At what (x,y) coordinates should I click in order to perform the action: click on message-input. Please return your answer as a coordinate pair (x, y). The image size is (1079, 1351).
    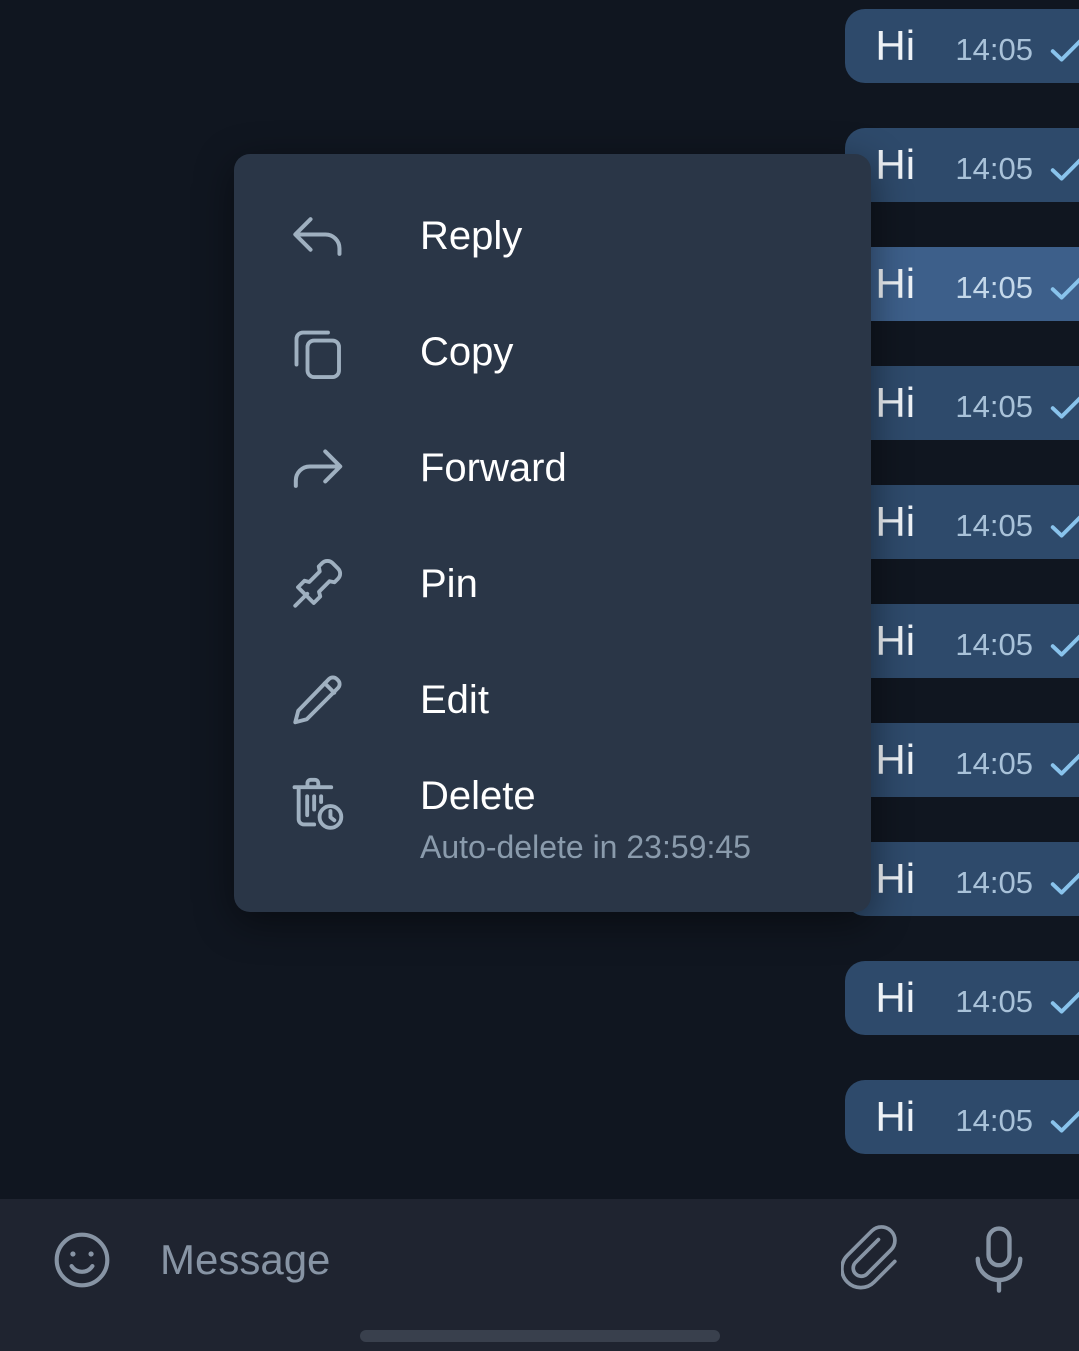
    Looking at the image, I should click on (499, 1260).